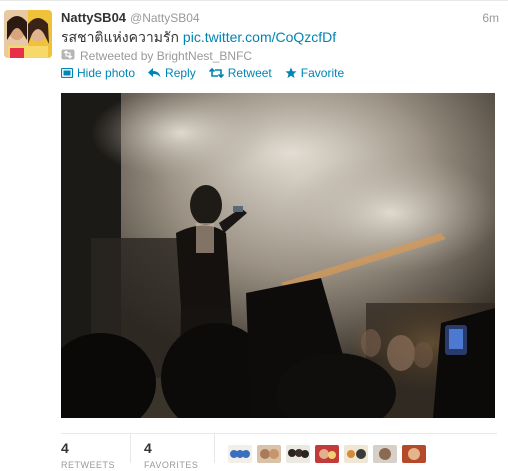  I want to click on retweeted-by: Retweeted by BrightNest_BNFC, so click(156, 56).